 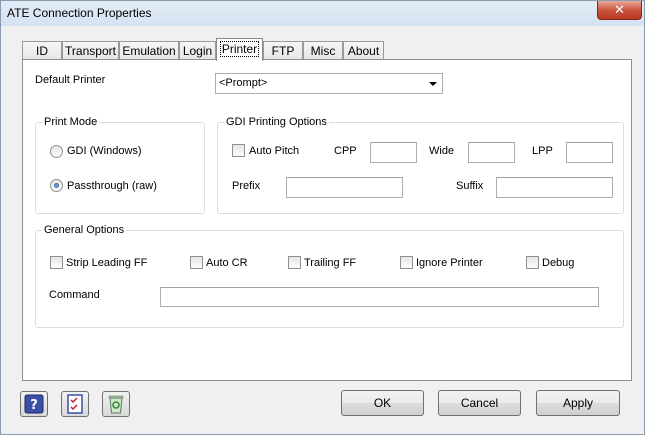 I want to click on lpp-field, so click(x=589, y=152).